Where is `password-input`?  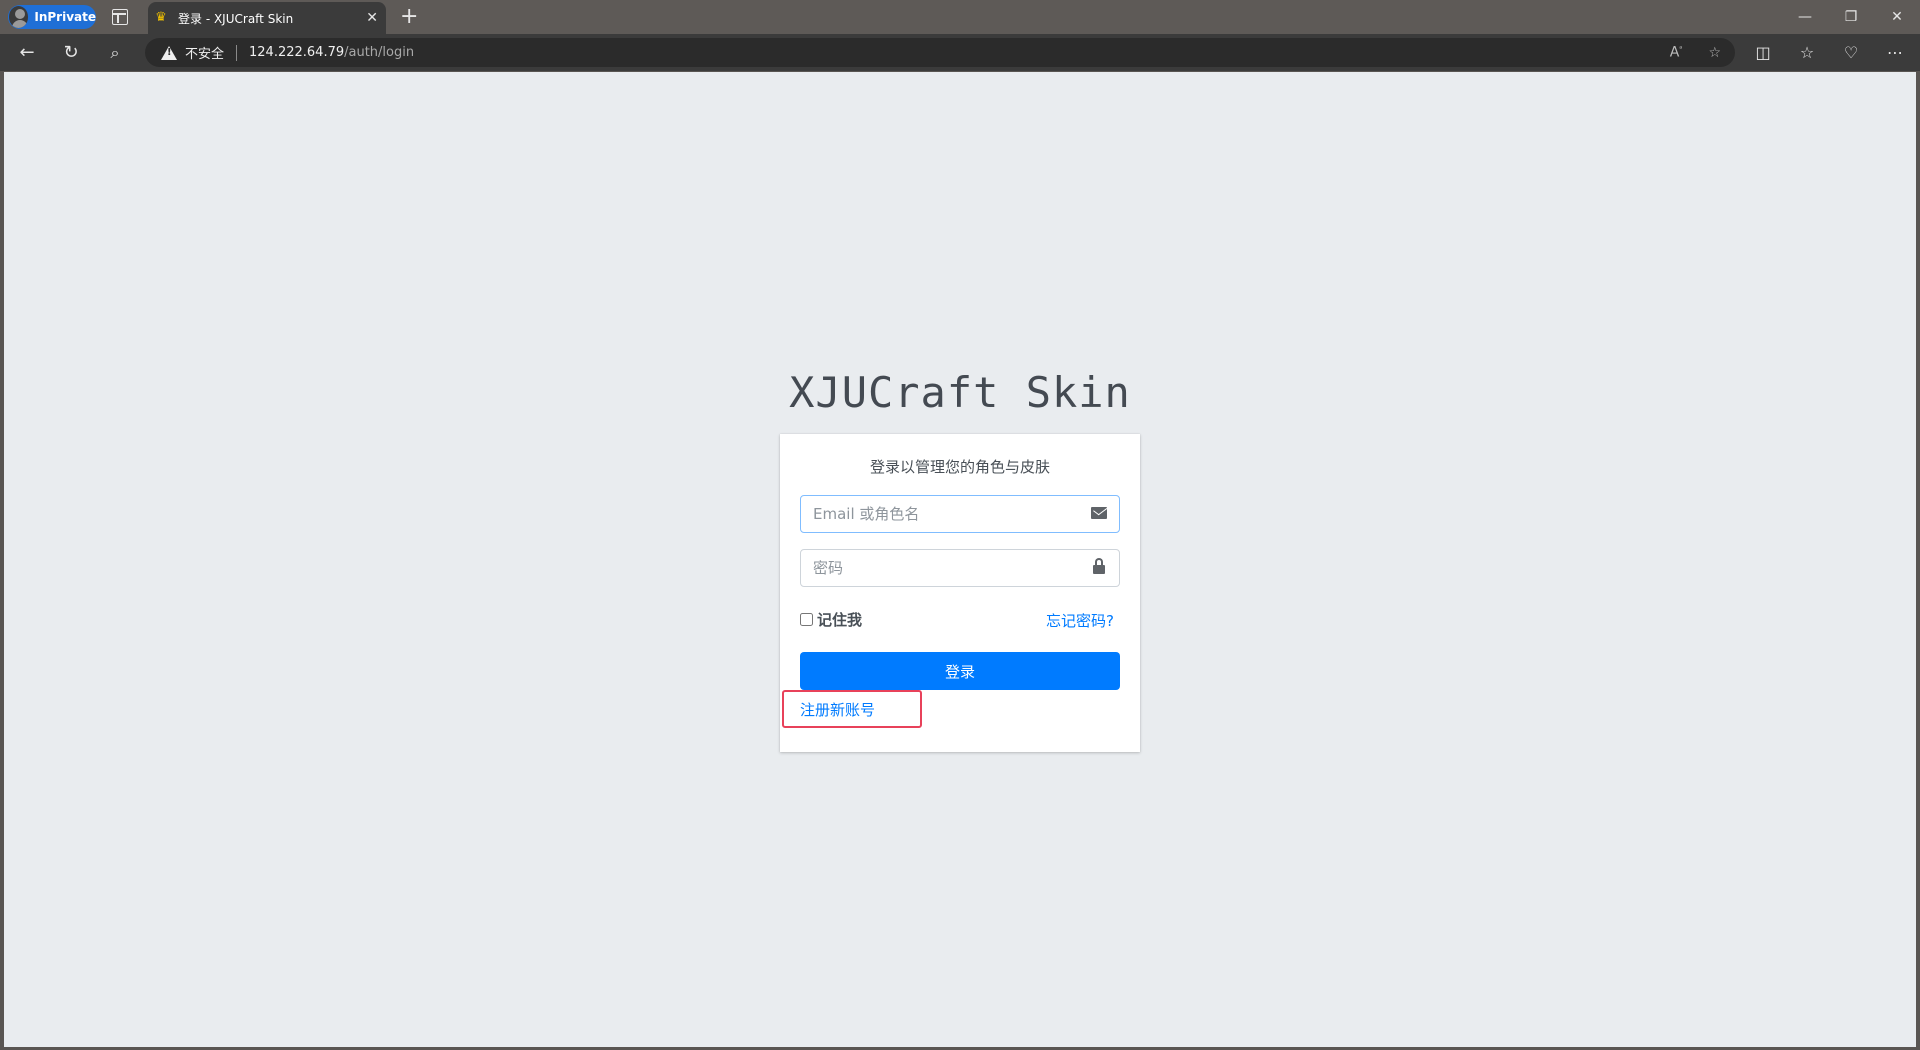
password-input is located at coordinates (940, 568).